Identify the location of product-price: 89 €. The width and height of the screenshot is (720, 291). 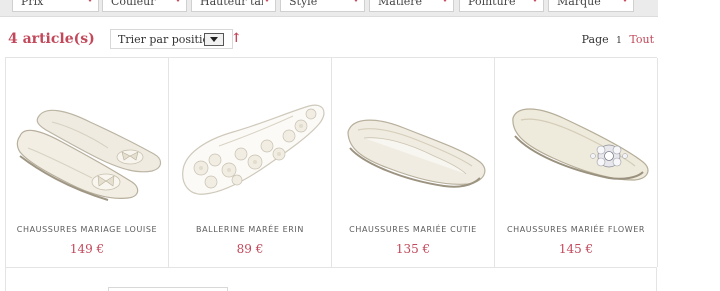
(250, 249).